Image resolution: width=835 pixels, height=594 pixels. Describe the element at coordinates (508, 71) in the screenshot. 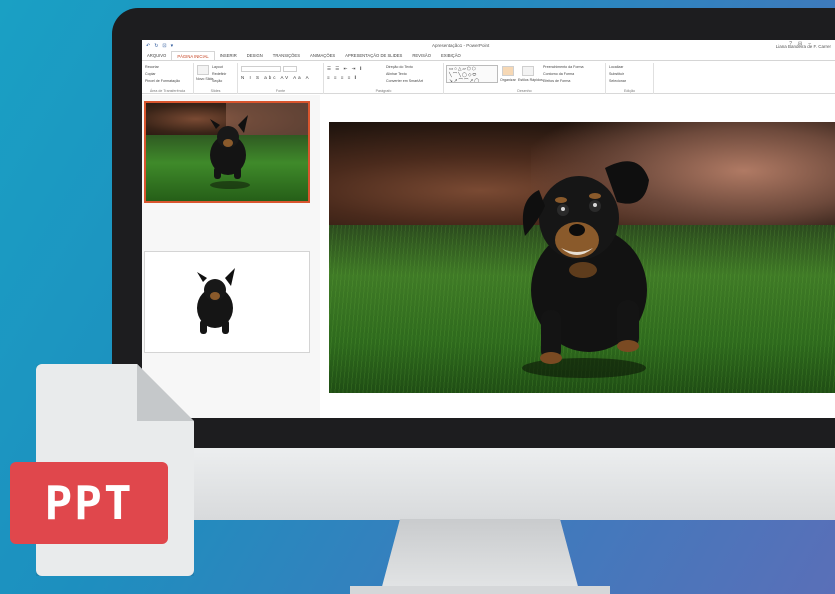

I see `arrange-icon` at that location.